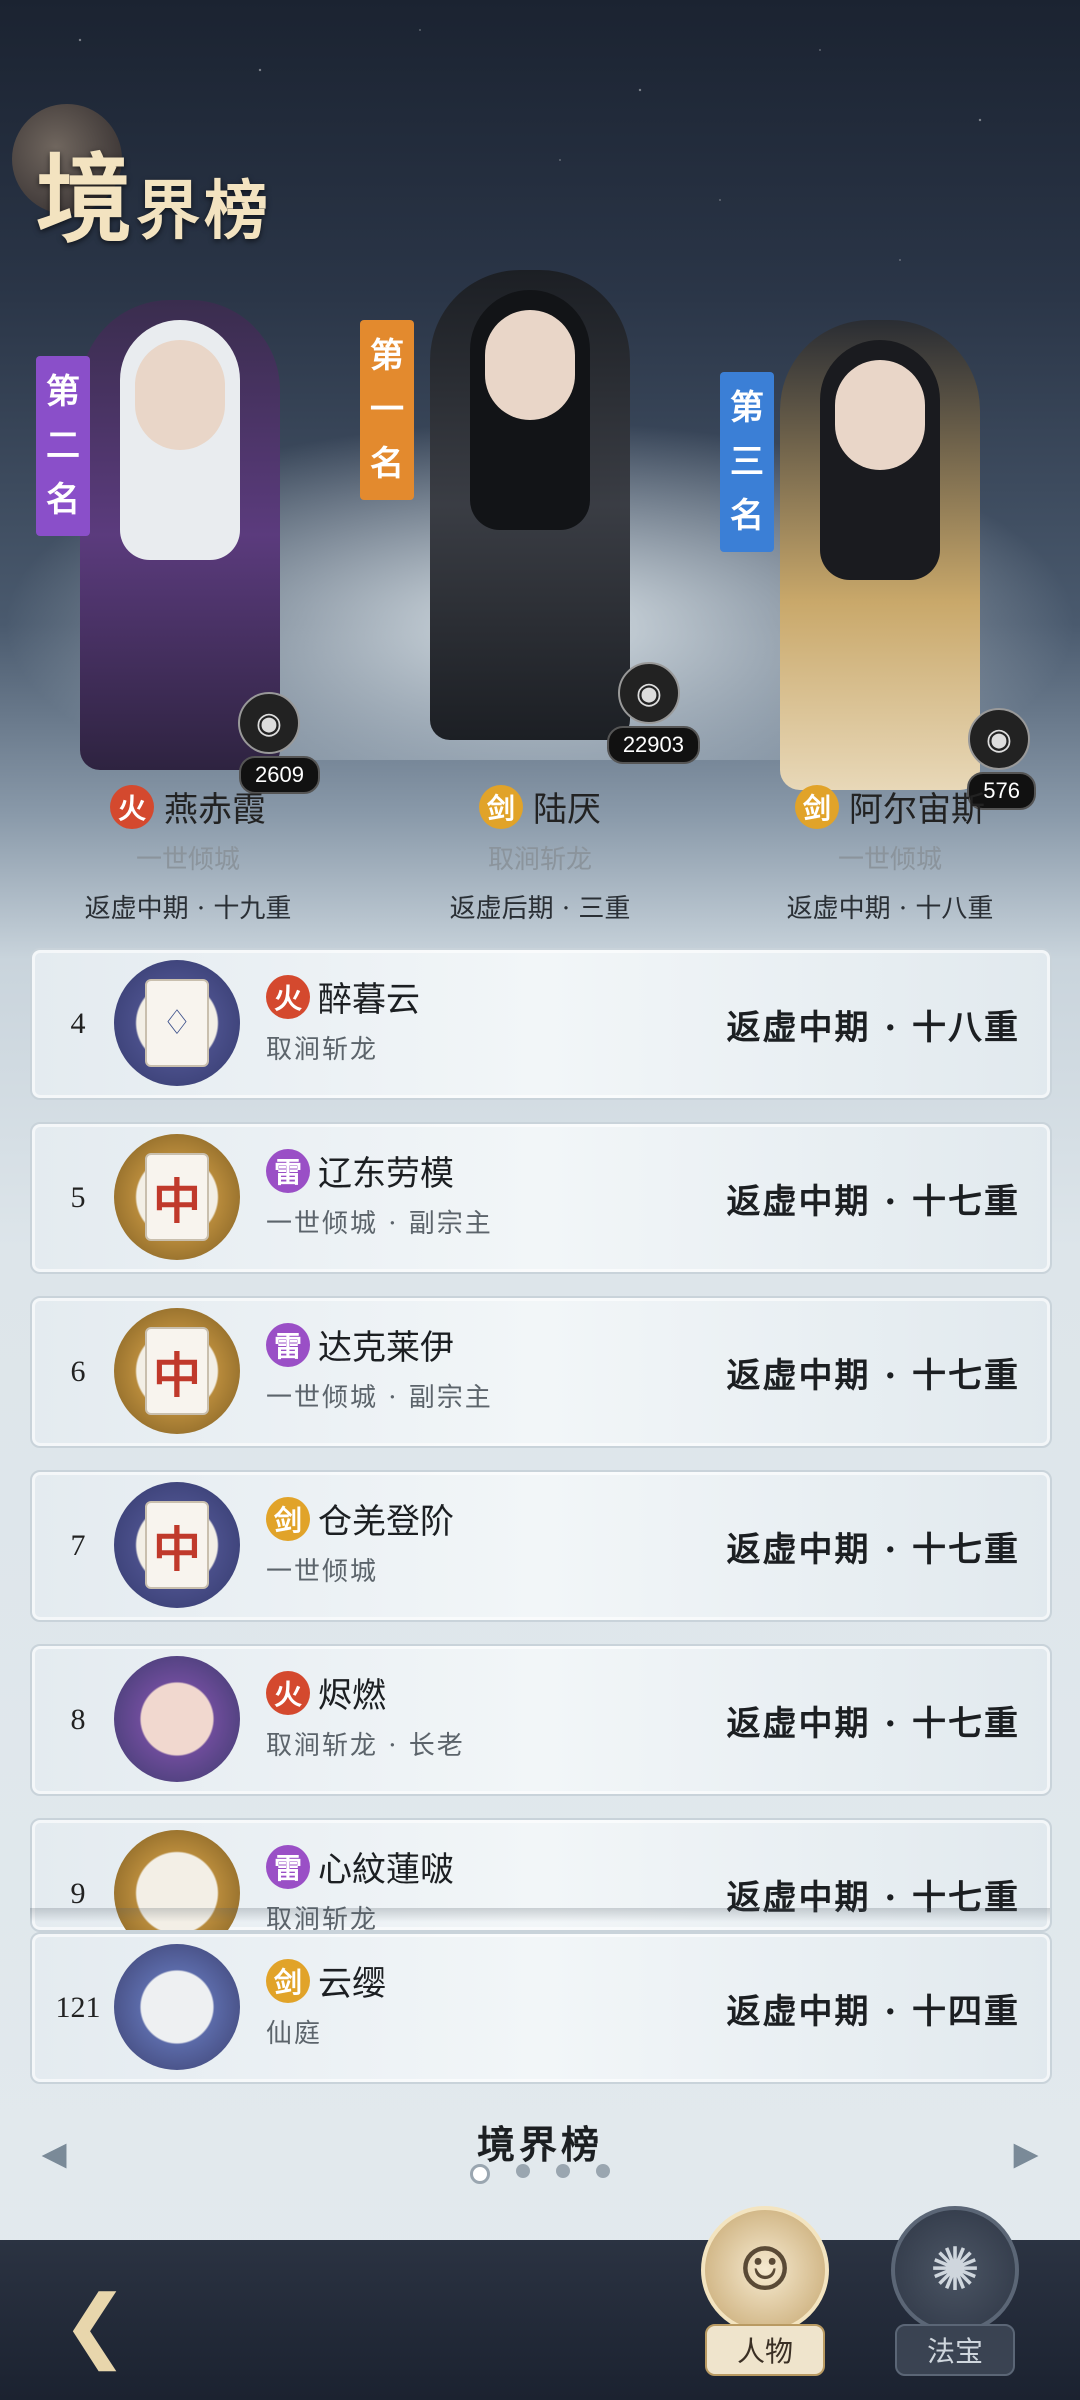 This screenshot has width=1080, height=2400. What do you see at coordinates (78, 1197) in the screenshot?
I see `rank-number: 5` at bounding box center [78, 1197].